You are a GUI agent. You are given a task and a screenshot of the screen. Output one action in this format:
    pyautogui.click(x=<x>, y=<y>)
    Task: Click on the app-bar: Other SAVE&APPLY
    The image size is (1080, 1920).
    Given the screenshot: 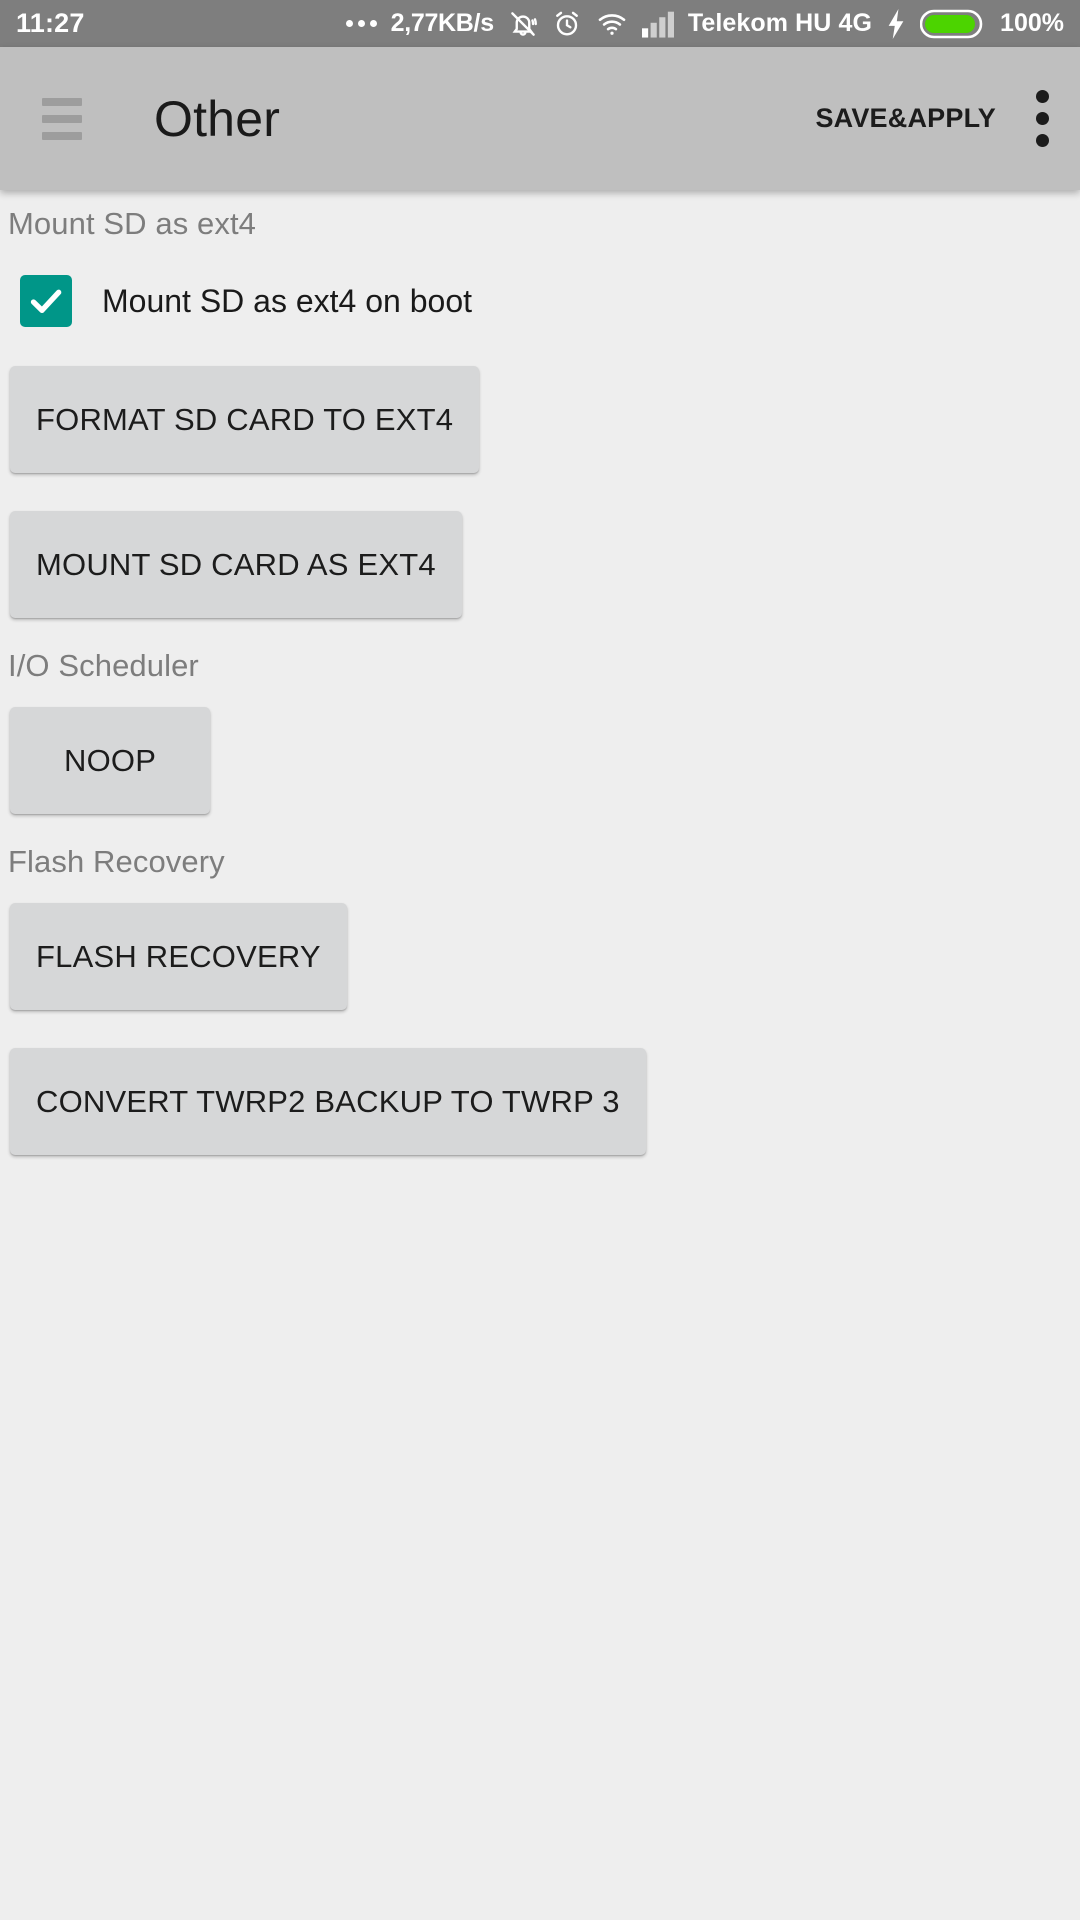 What is the action you would take?
    pyautogui.click(x=540, y=118)
    